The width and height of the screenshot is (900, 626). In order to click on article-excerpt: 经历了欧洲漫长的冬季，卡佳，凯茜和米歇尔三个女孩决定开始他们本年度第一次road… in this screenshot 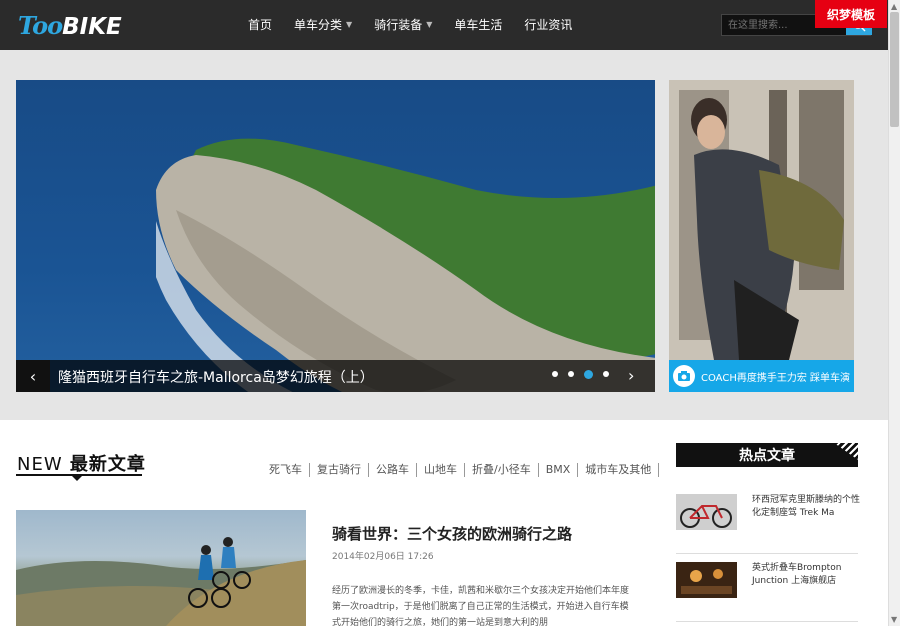, I will do `click(481, 606)`.